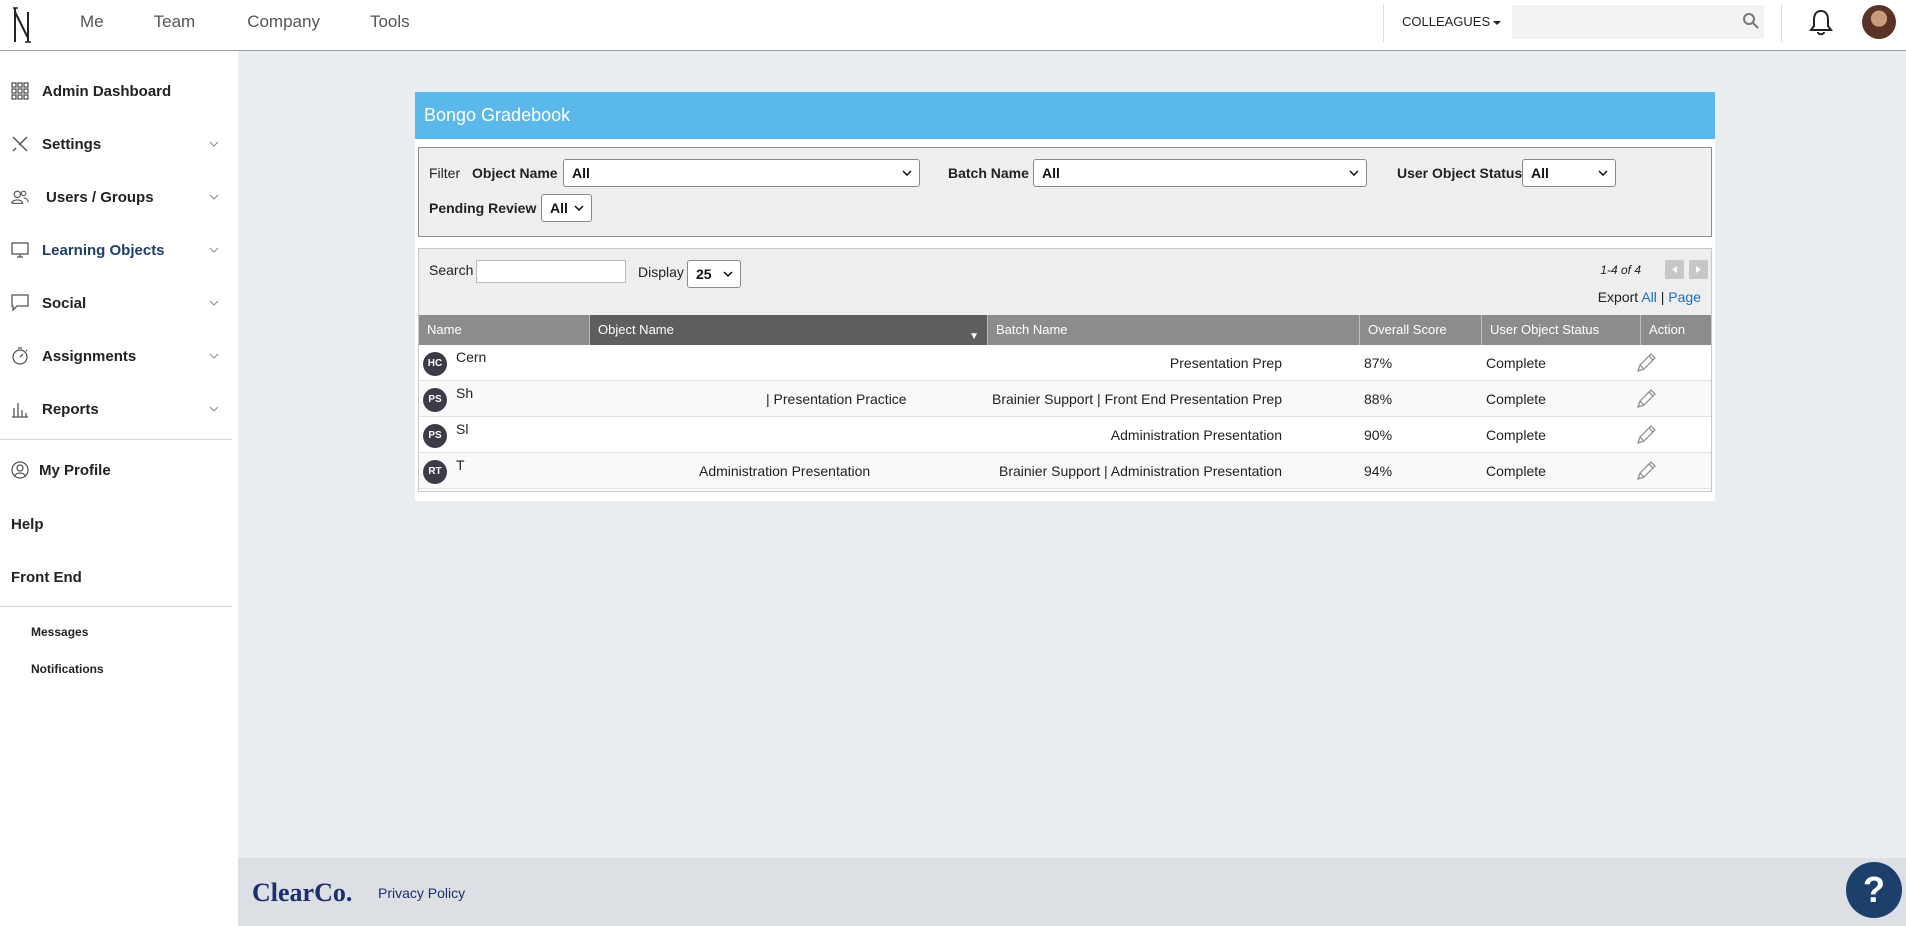  I want to click on user-object-status-label-text: User Object Status, so click(1460, 173).